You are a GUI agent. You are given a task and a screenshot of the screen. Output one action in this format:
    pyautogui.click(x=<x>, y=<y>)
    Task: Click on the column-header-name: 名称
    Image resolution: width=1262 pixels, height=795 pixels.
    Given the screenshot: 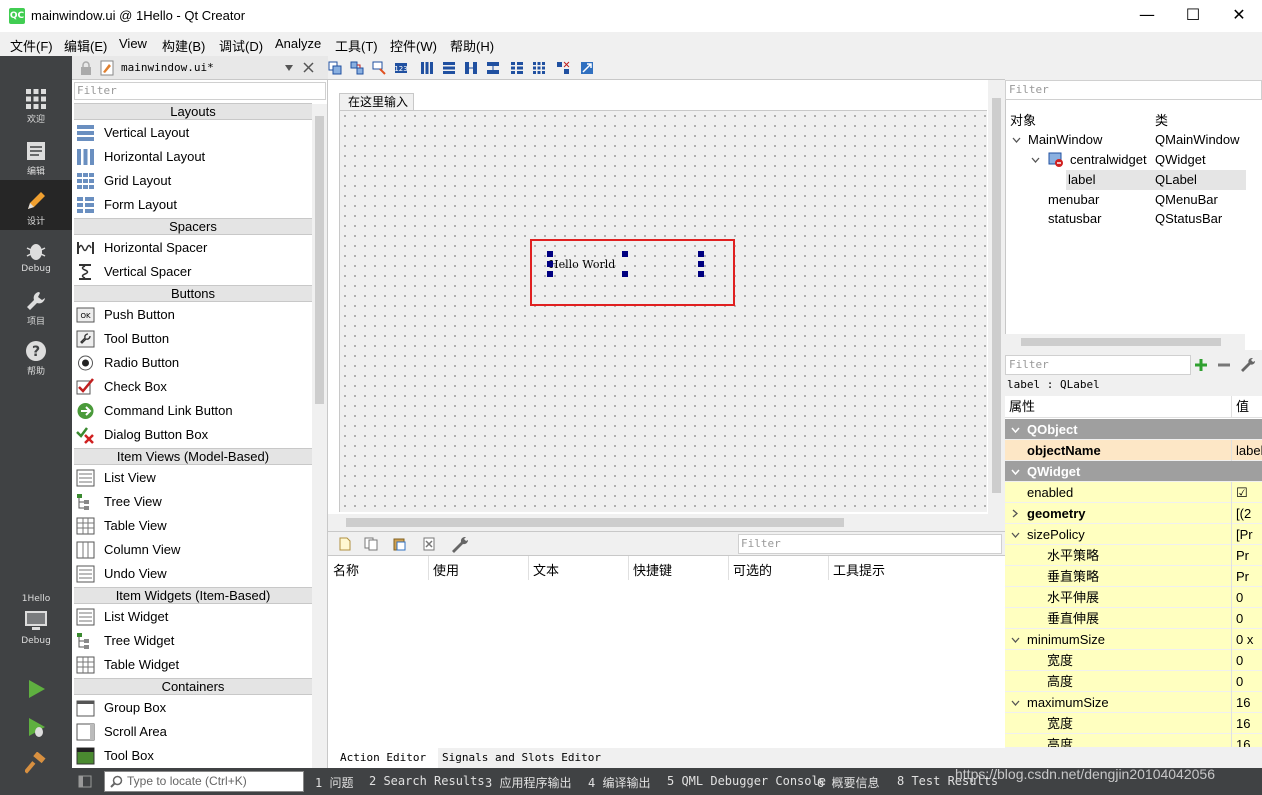 What is the action you would take?
    pyautogui.click(x=346, y=569)
    